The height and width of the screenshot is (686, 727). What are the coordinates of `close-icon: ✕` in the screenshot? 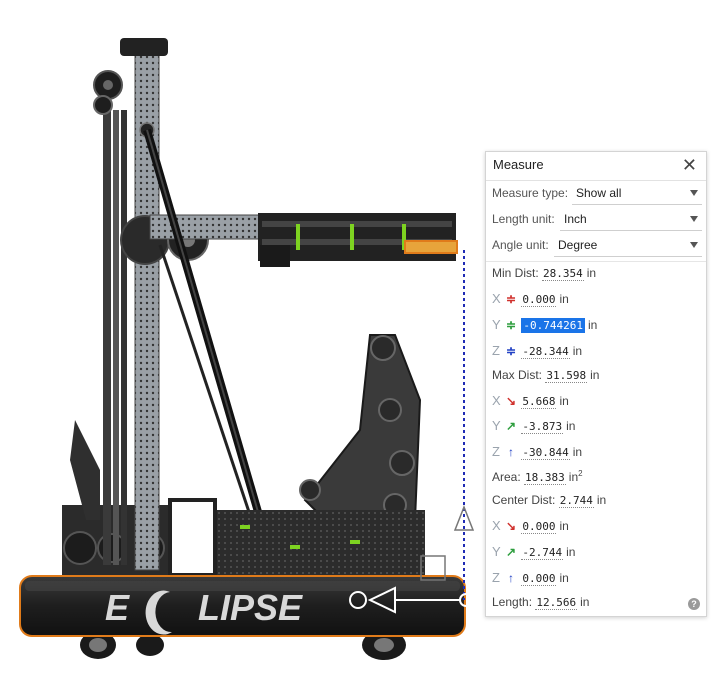 It's located at (689, 165).